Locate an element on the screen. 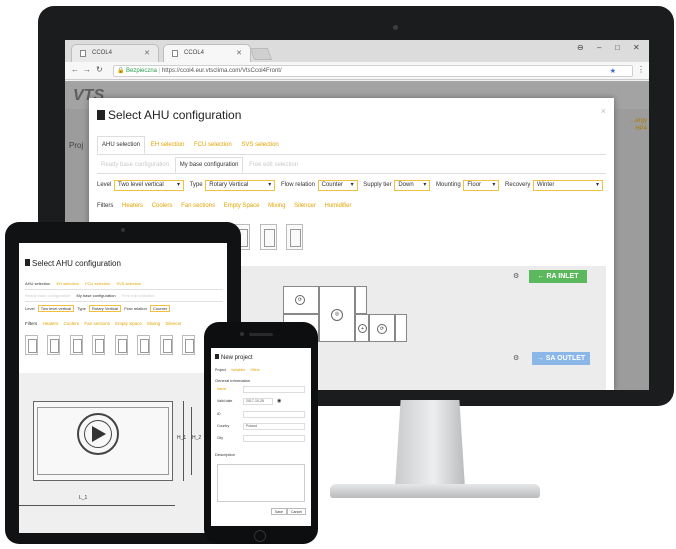 The height and width of the screenshot is (549, 676). close-icon: × is located at coordinates (603, 111).